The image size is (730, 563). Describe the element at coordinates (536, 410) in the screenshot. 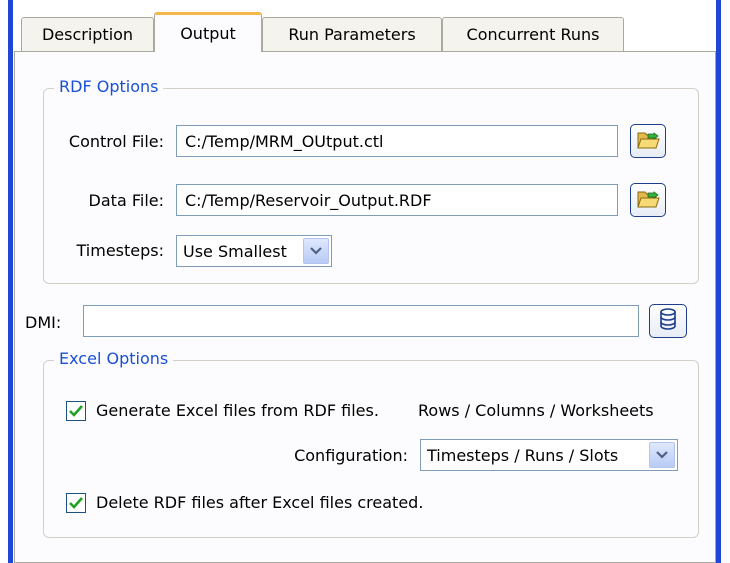

I see `layout-order-text: Rows / Columns / Worksheets` at that location.